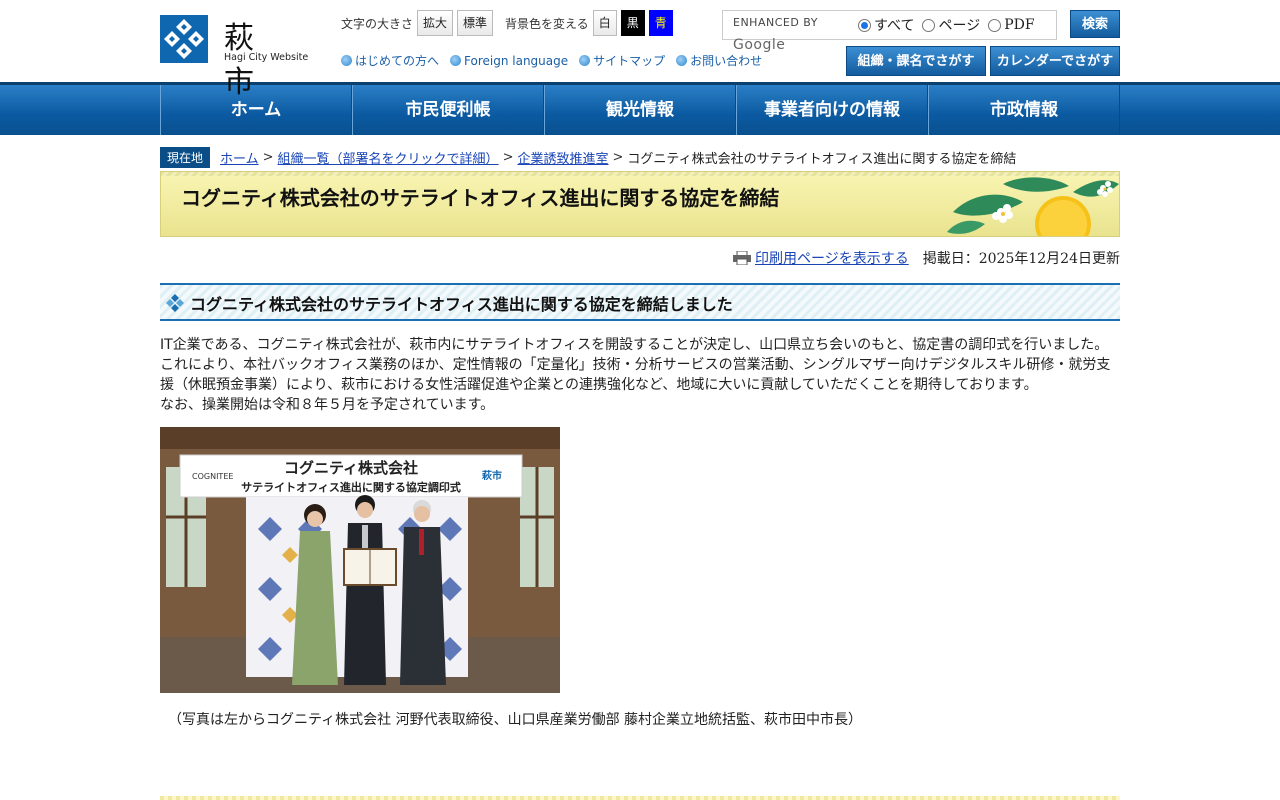  I want to click on bg-blue-button: 青, so click(660, 23).